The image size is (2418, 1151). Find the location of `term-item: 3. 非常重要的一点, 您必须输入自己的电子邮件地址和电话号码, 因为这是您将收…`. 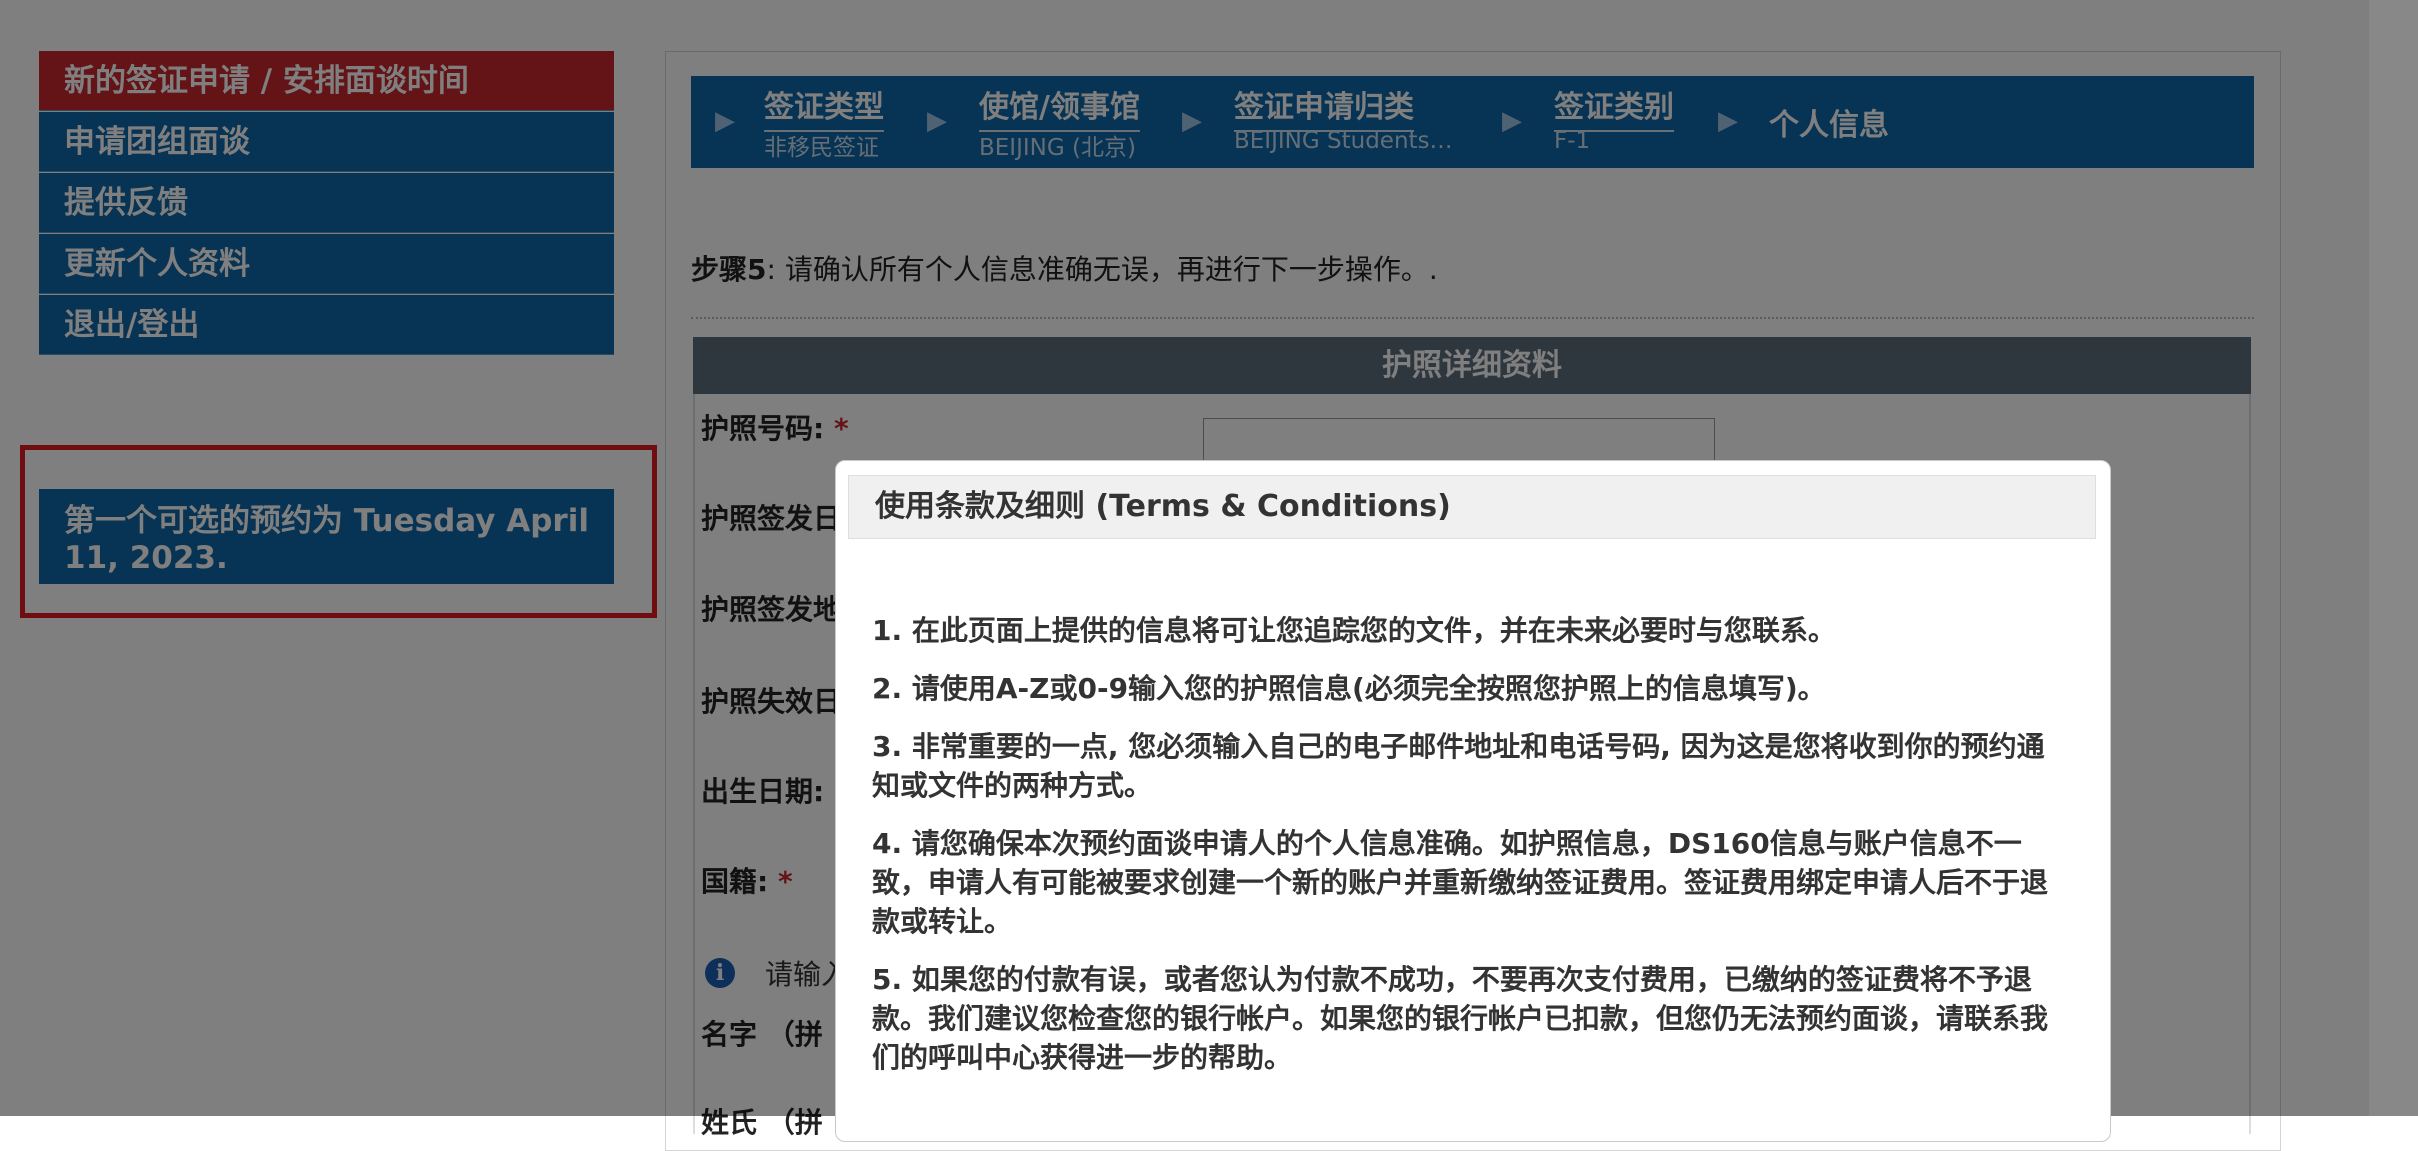

term-item: 3. 非常重要的一点, 您必须输入自己的电子邮件地址和电话号码, 因为这是您将收… is located at coordinates (1458, 766).